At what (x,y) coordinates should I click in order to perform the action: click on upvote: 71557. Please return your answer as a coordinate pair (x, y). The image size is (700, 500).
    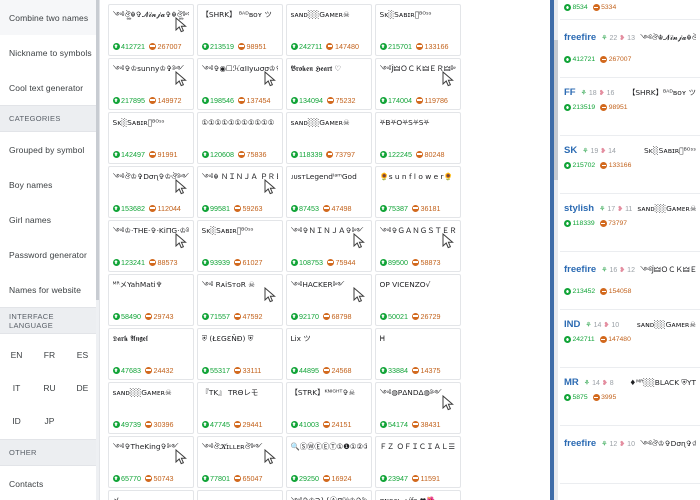
    Looking at the image, I should click on (215, 316).